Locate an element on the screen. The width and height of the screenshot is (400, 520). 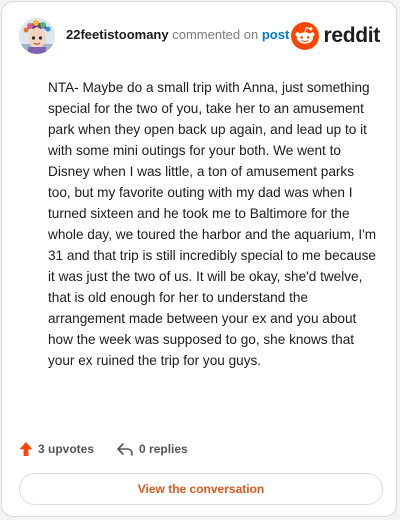
post-link: post is located at coordinates (275, 34).